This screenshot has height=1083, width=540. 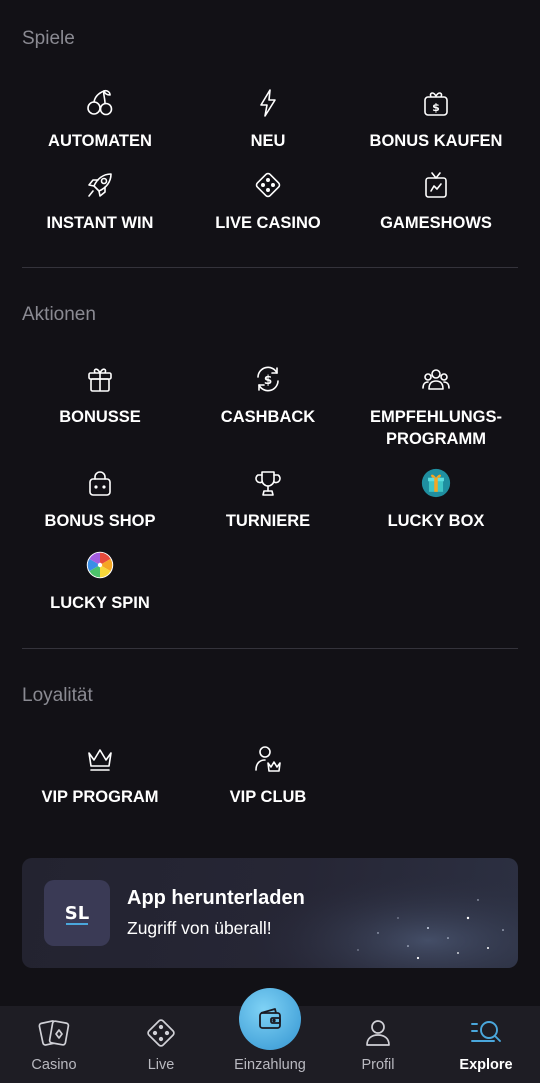 I want to click on banner-title: App herunterladen, so click(x=216, y=898).